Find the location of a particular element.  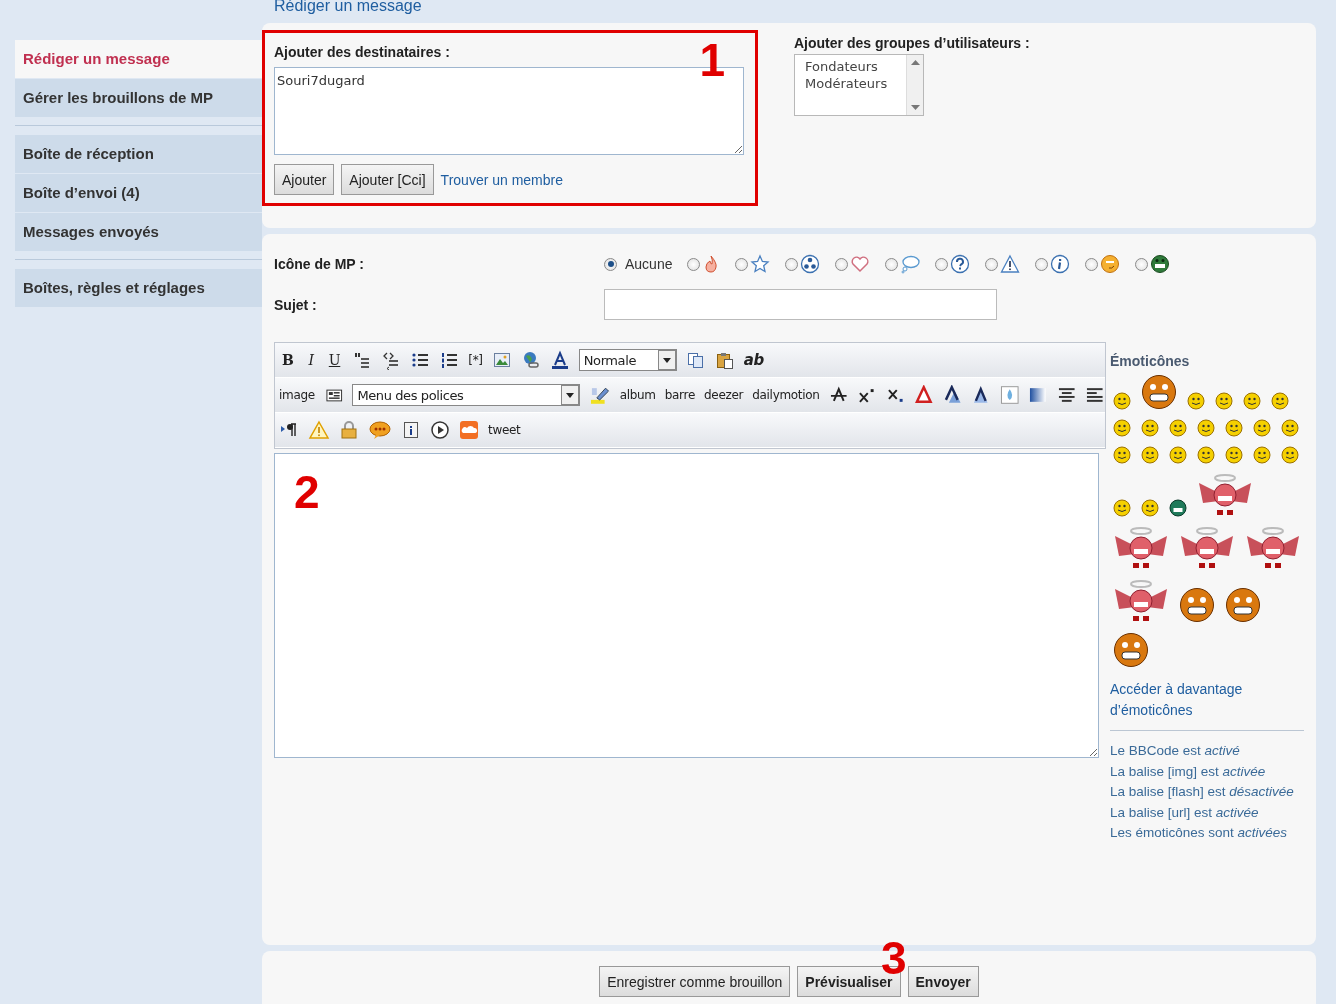

list-option: Fondateurs is located at coordinates (850, 66).